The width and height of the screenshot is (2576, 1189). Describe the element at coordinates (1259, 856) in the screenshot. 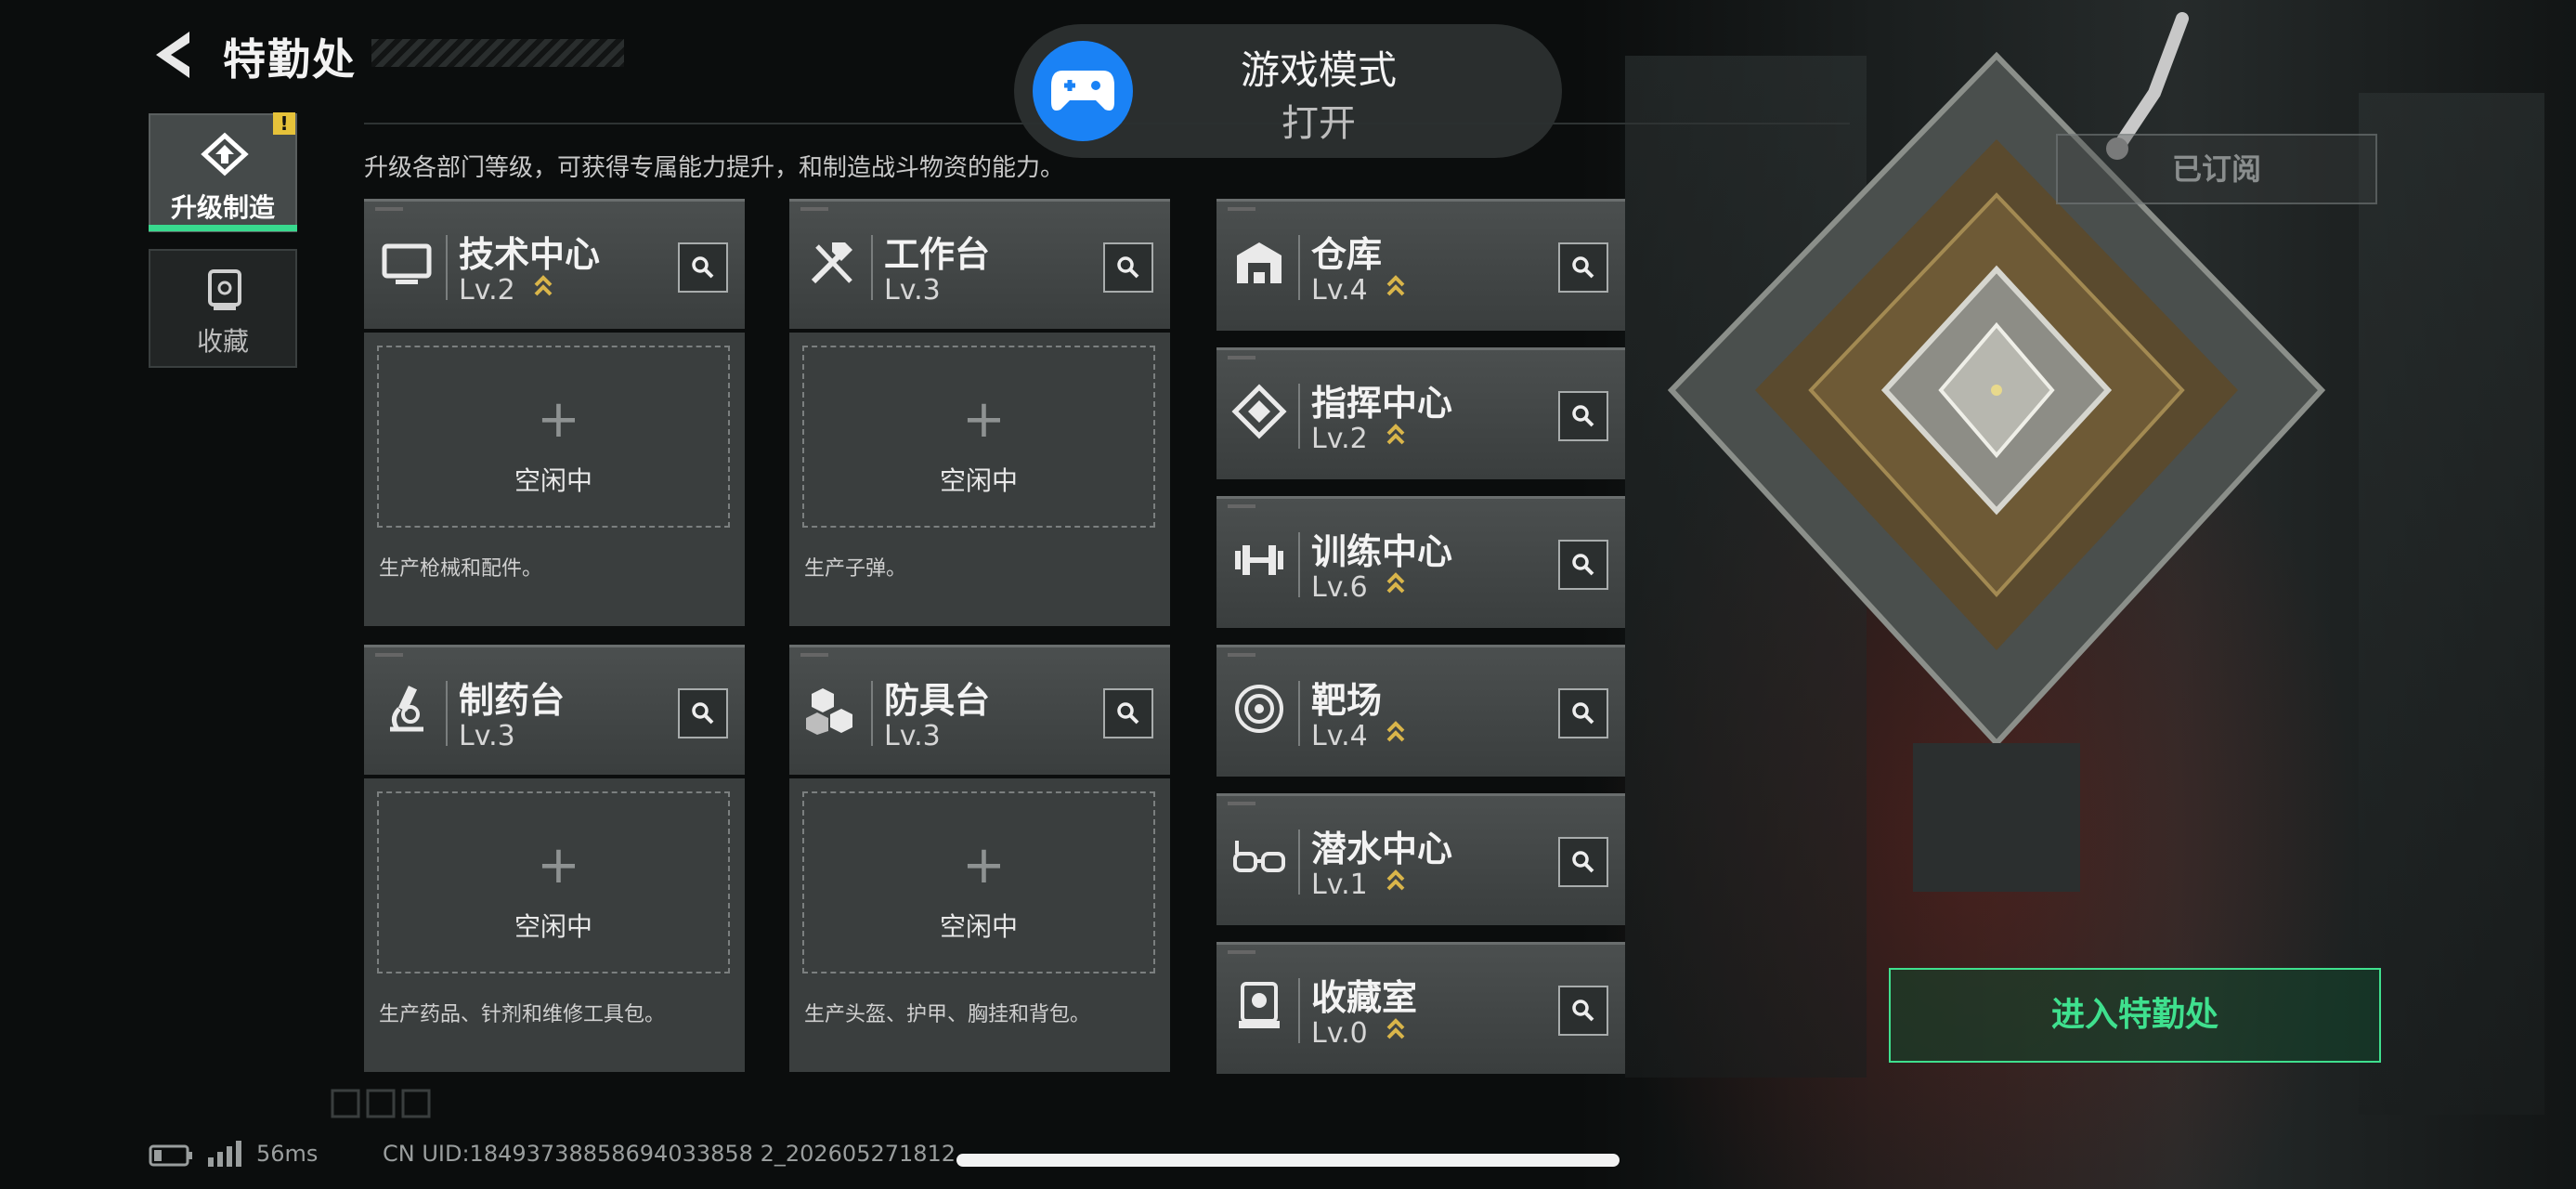

I see `goggles-icon` at that location.